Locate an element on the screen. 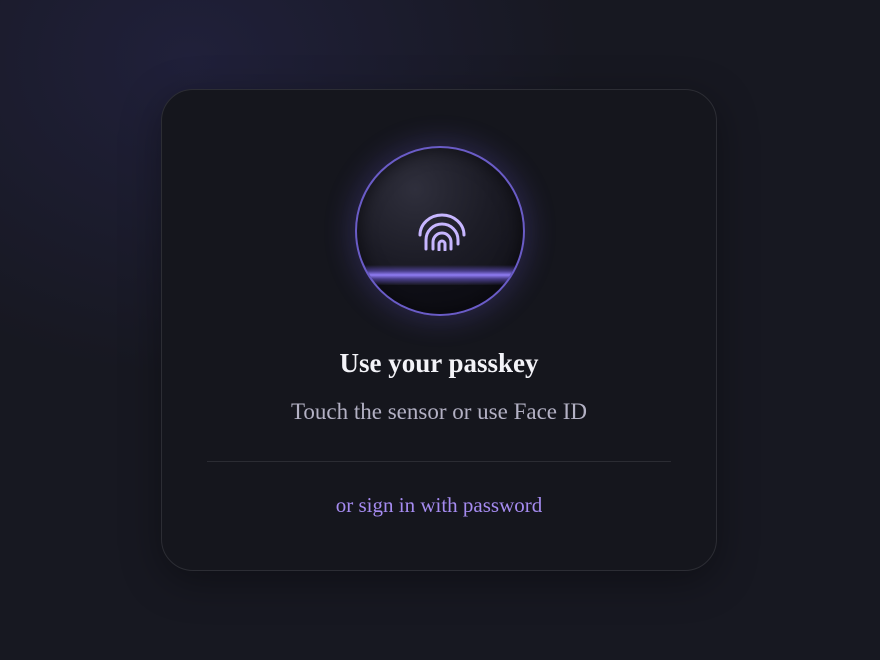 Image resolution: width=880 pixels, height=660 pixels. scan-shade is located at coordinates (440, 299).